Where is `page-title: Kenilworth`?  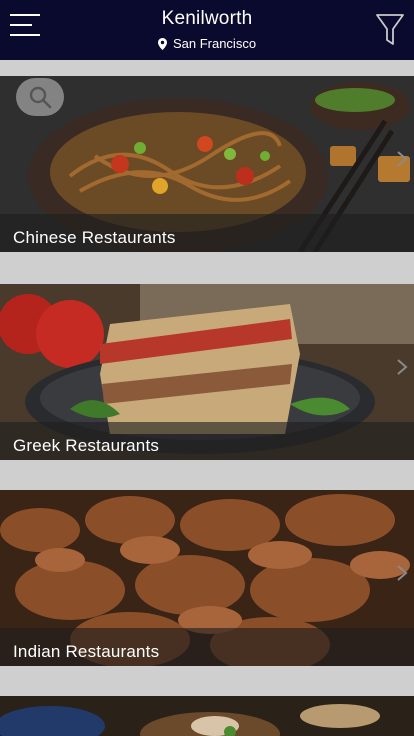 page-title: Kenilworth is located at coordinates (207, 18).